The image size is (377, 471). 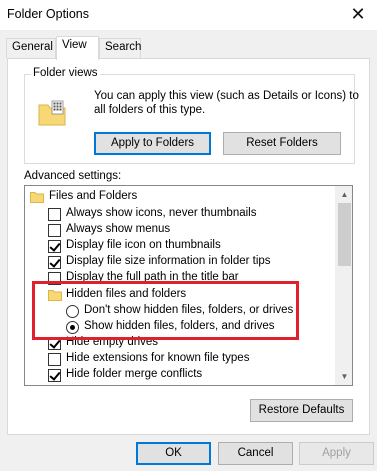 I want to click on checkbox-label: Display file icon on thumbnails, so click(x=143, y=245).